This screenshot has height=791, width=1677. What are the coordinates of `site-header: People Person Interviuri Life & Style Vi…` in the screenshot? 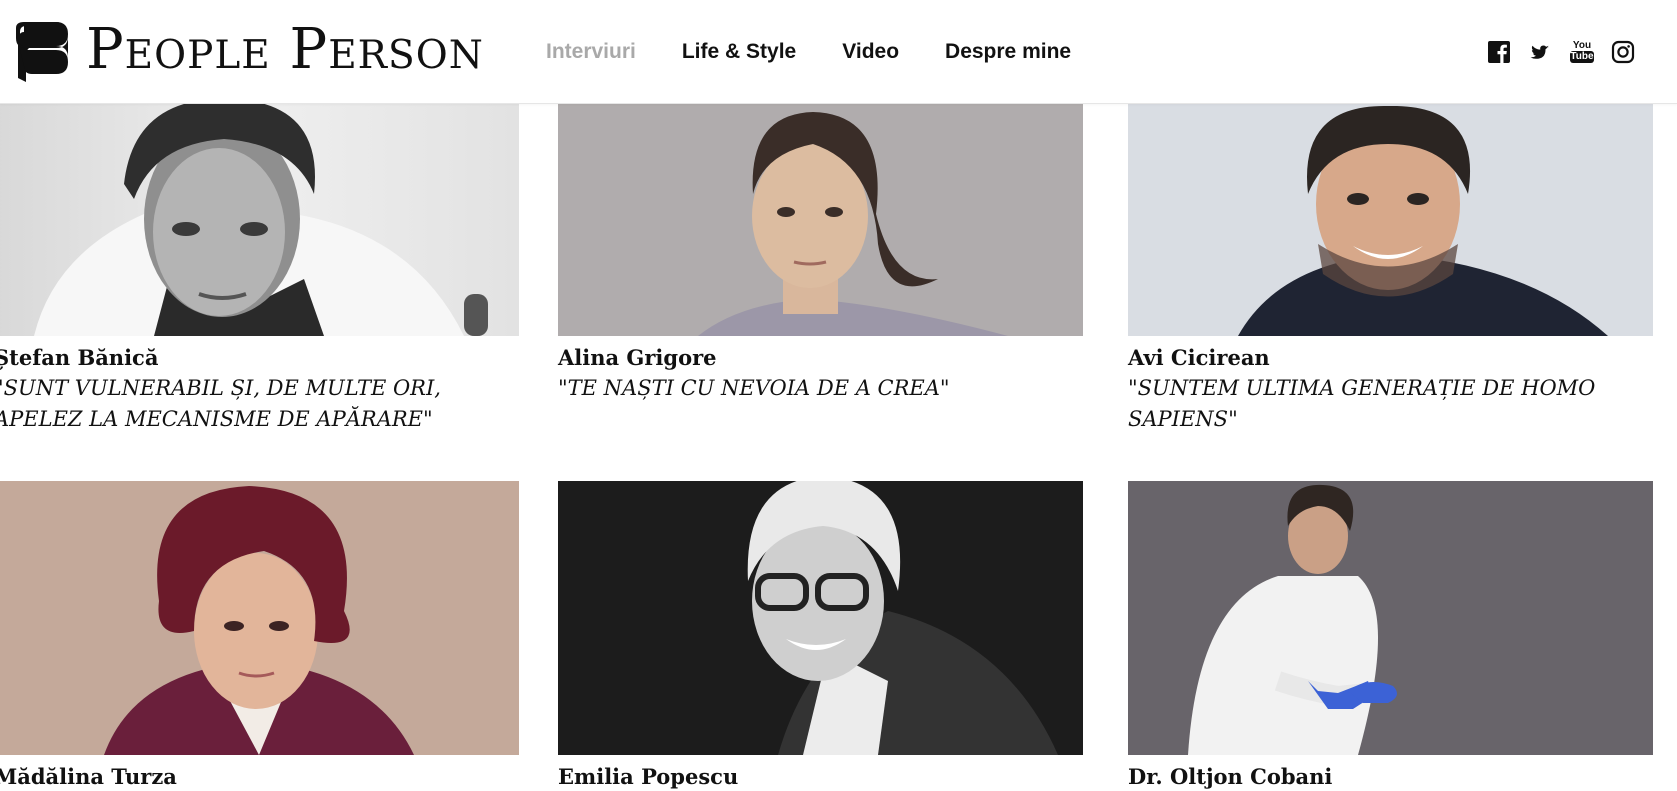 It's located at (838, 52).